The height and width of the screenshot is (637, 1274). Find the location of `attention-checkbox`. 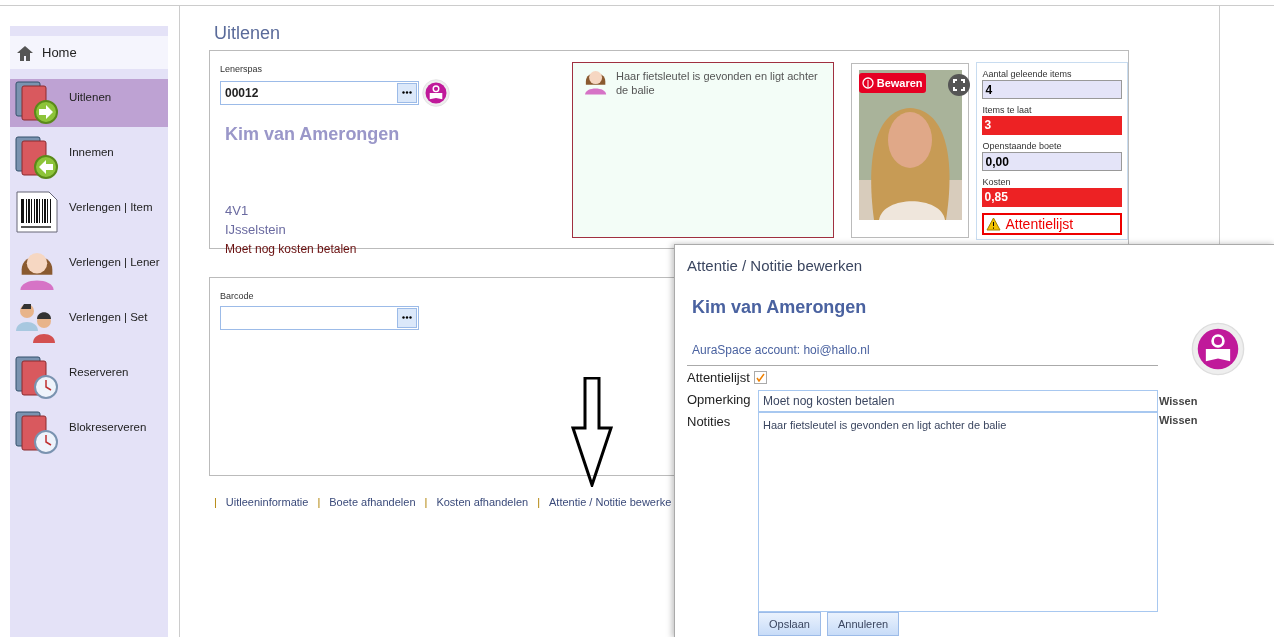

attention-checkbox is located at coordinates (760, 377).